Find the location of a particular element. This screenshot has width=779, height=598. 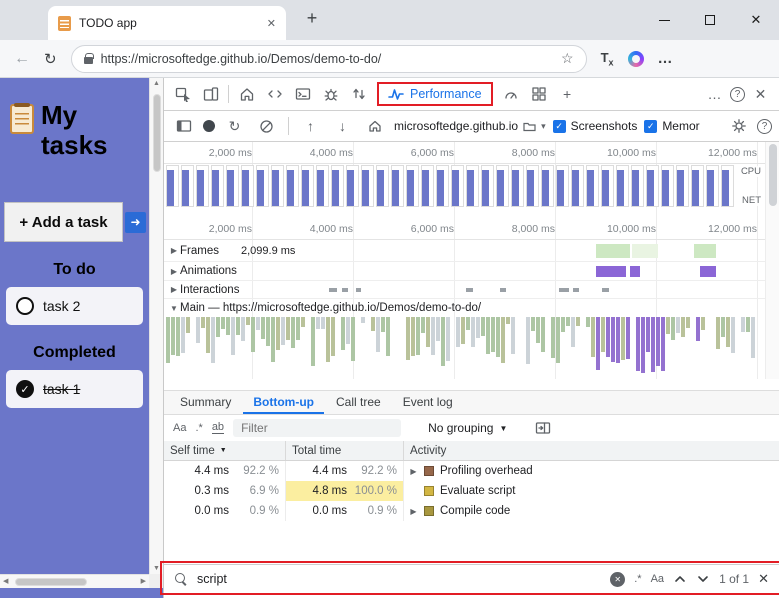

devtools-scrollbar is located at coordinates (772, 260).